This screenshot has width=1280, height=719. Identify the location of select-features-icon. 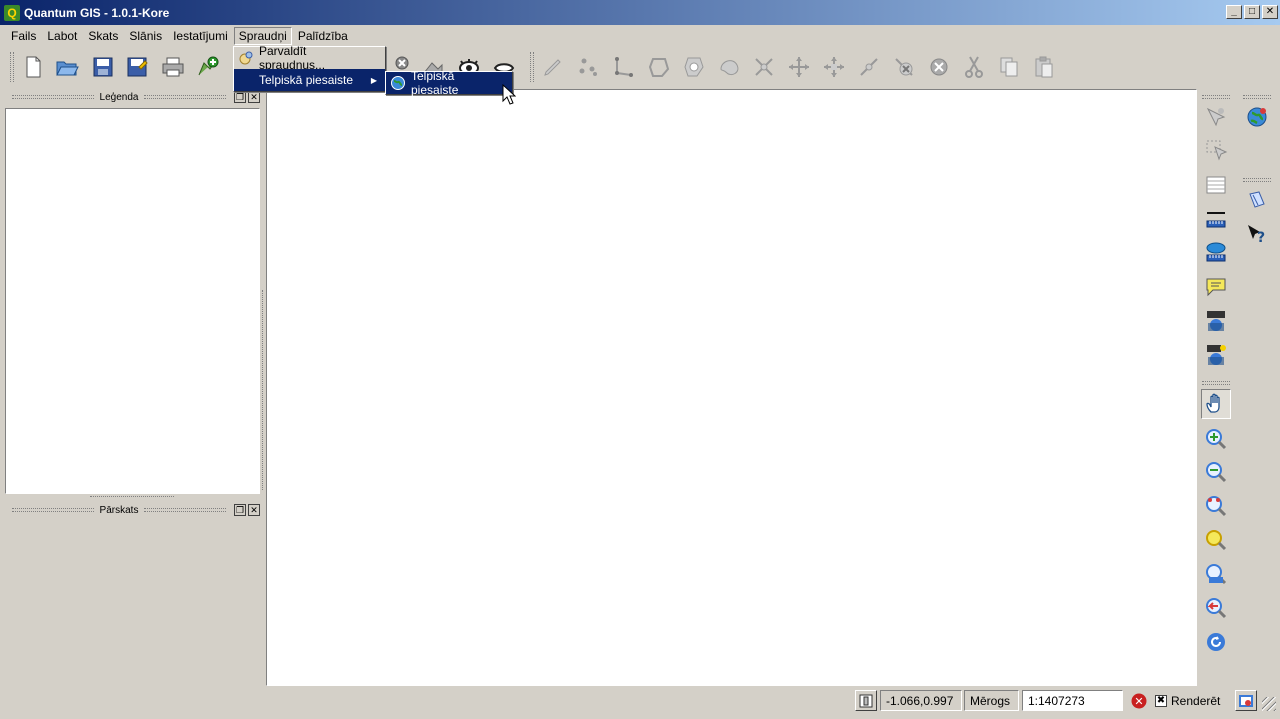
(1216, 150).